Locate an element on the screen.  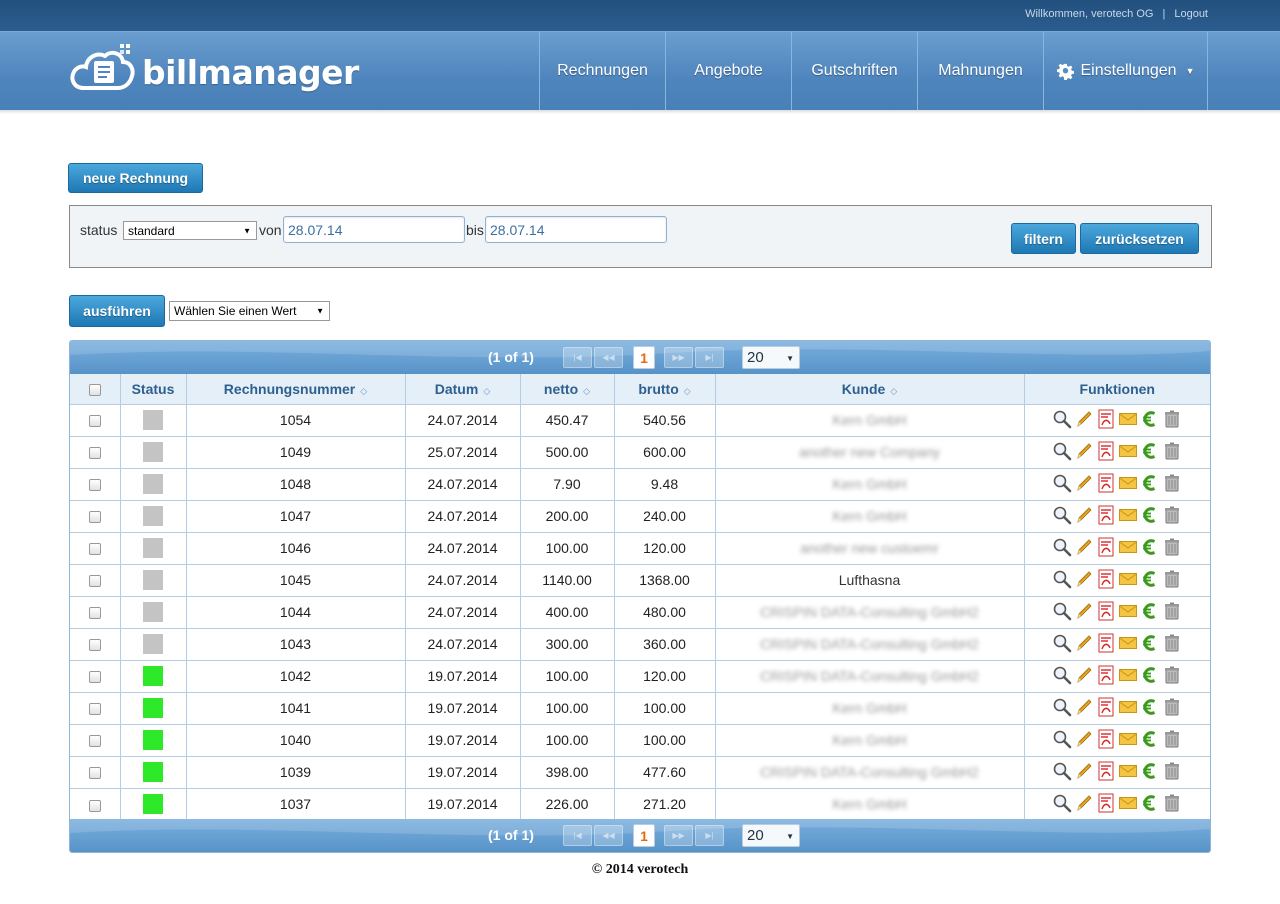
col-net: netto ◇ is located at coordinates (567, 389).